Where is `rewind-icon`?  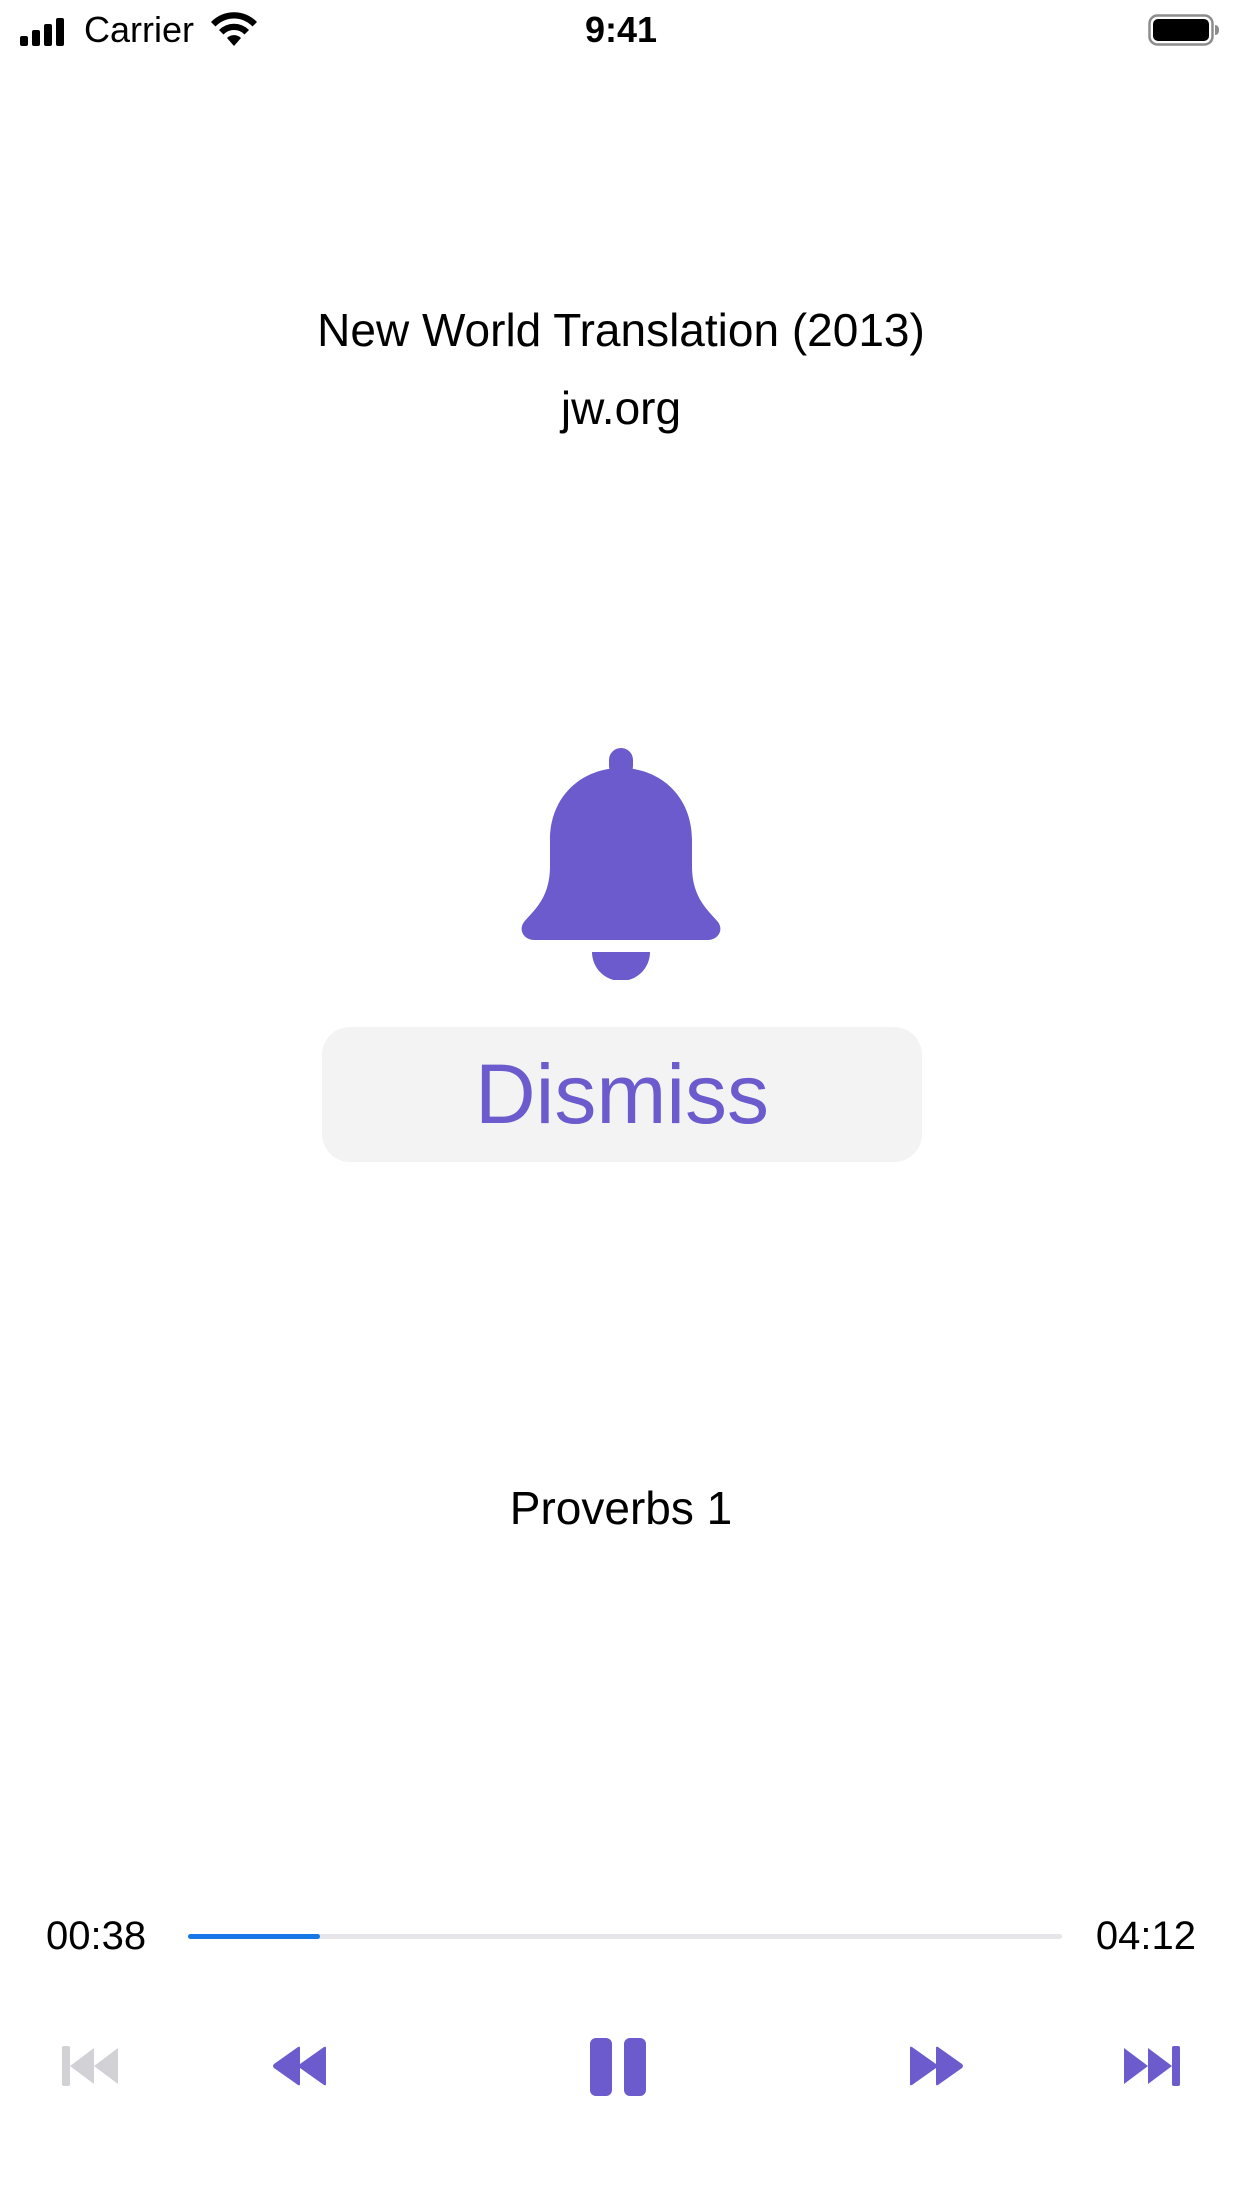
rewind-icon is located at coordinates (299, 2066).